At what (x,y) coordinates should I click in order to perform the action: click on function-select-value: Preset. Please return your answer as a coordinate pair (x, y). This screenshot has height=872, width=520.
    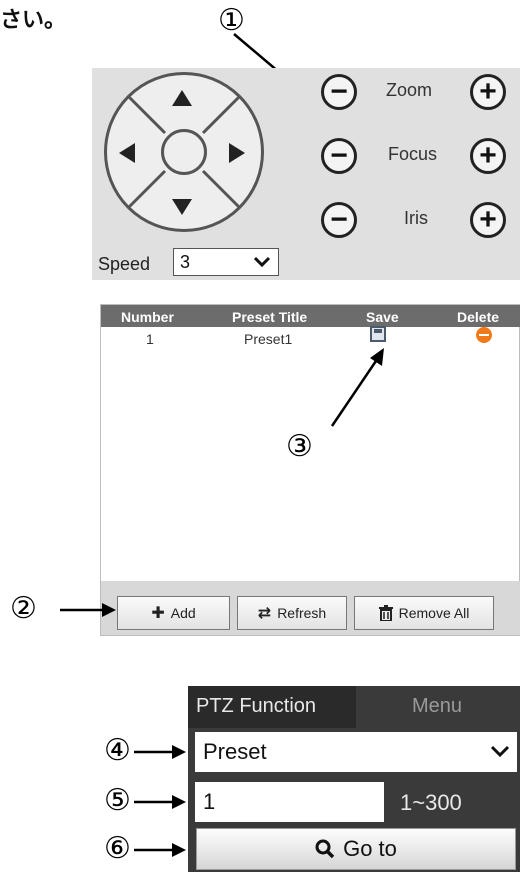
    Looking at the image, I should click on (235, 751).